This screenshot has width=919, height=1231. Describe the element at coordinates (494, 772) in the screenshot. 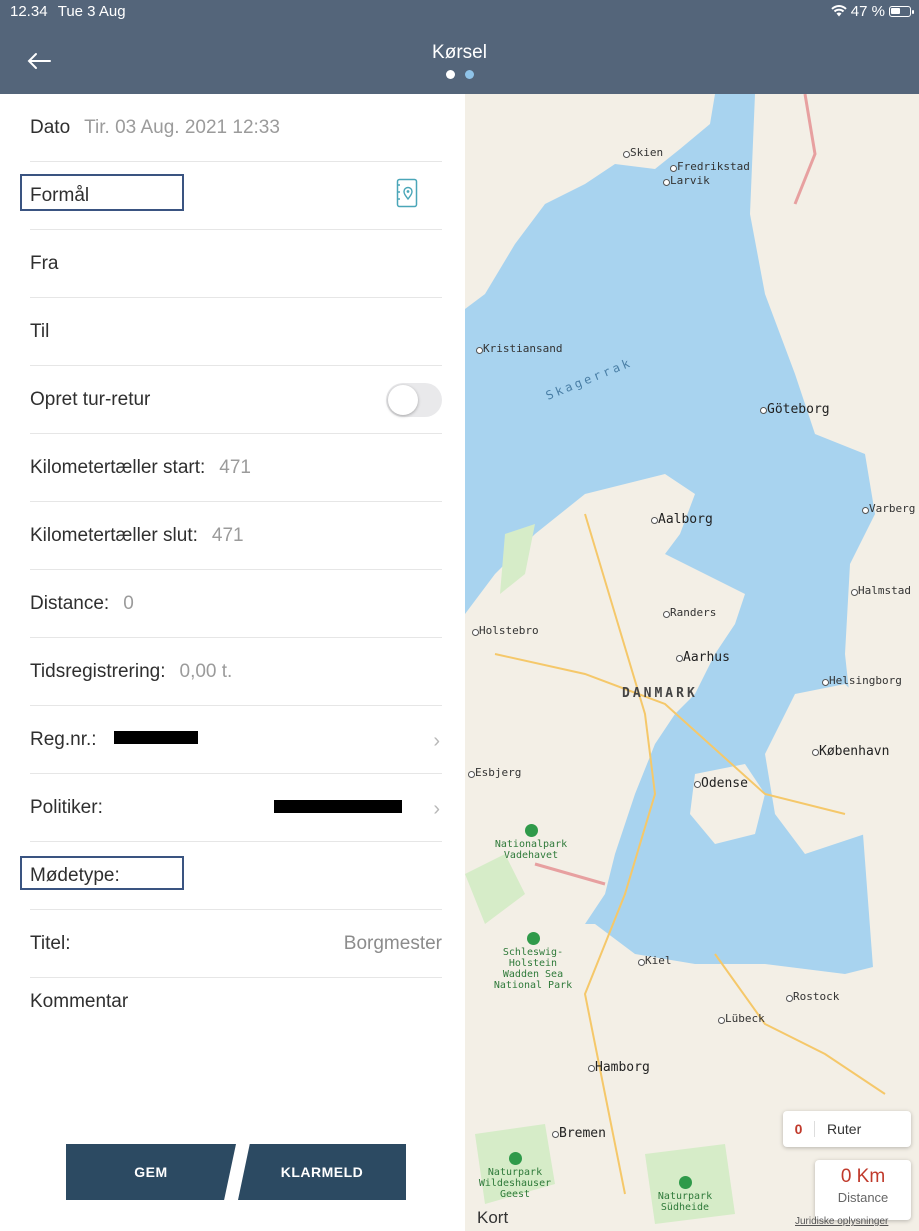

I see `city-label: Esbjerg` at that location.